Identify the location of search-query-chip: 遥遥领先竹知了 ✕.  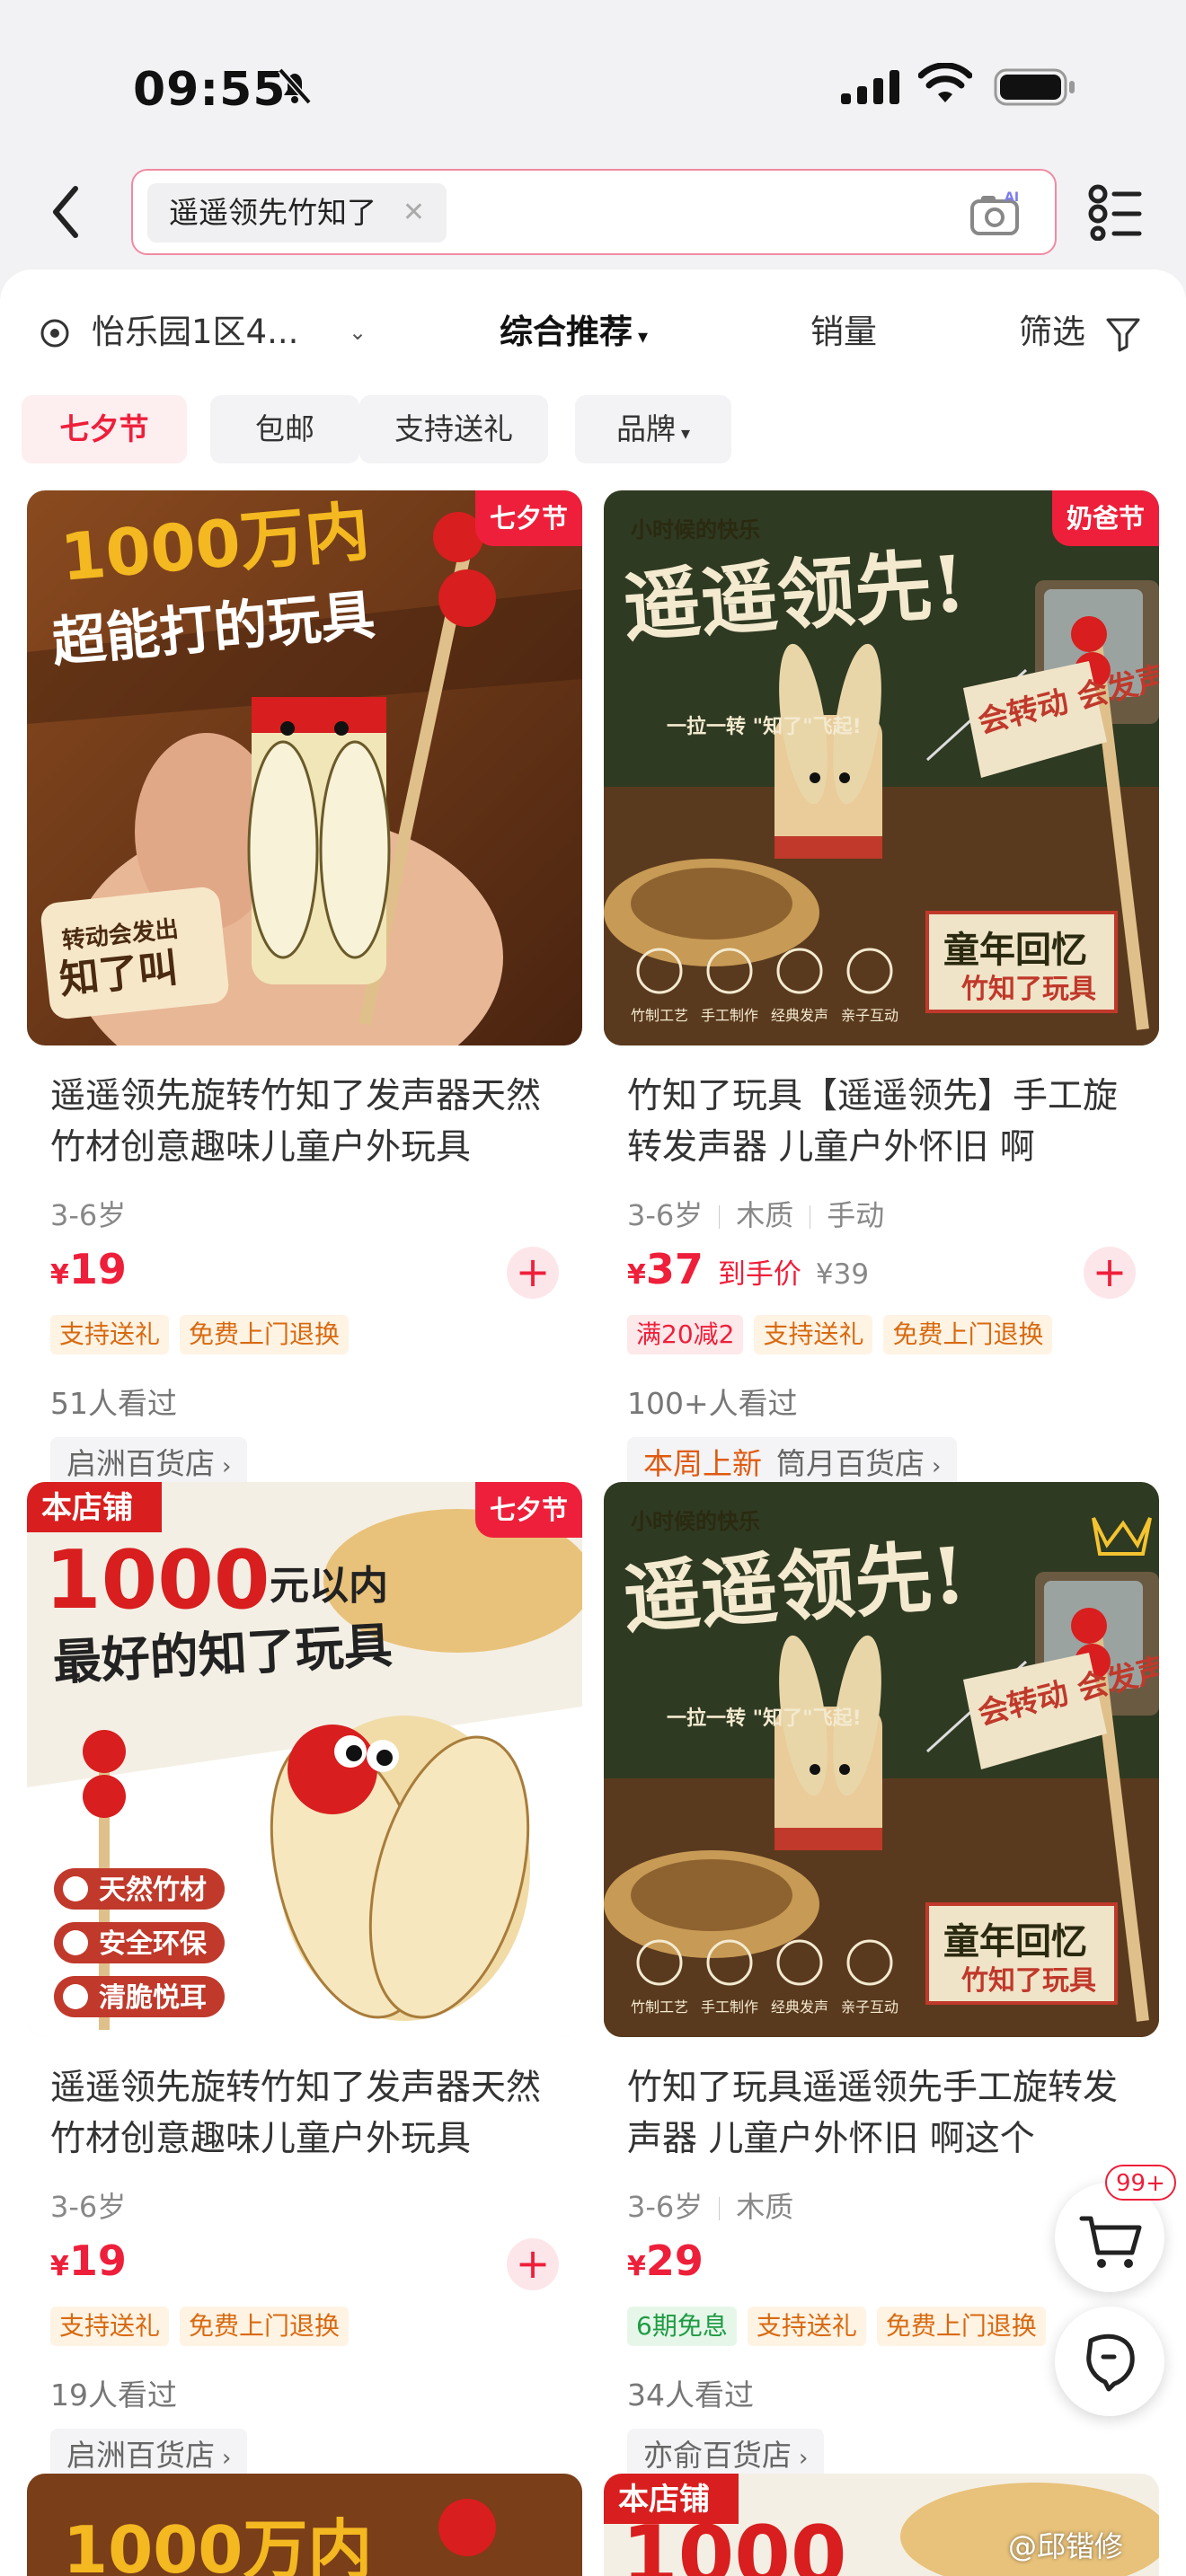
(297, 213).